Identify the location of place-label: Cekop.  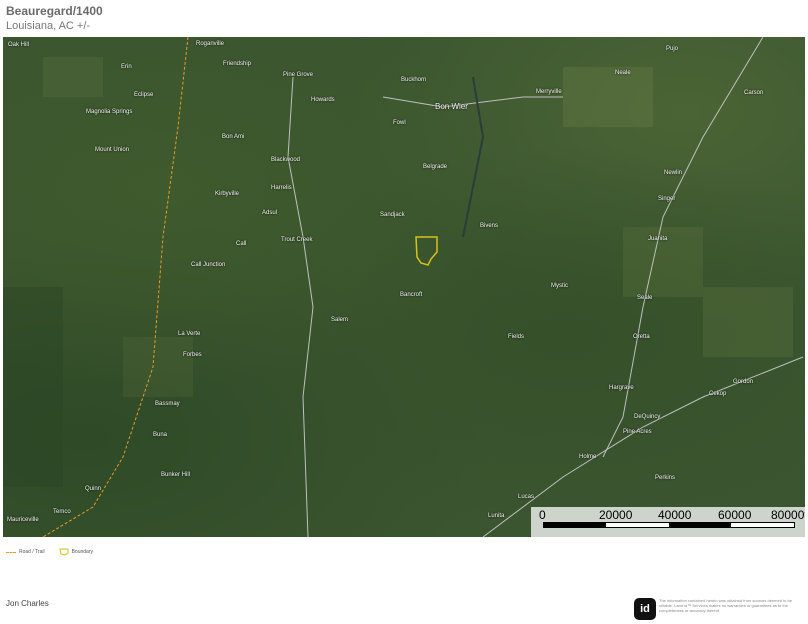
(718, 394).